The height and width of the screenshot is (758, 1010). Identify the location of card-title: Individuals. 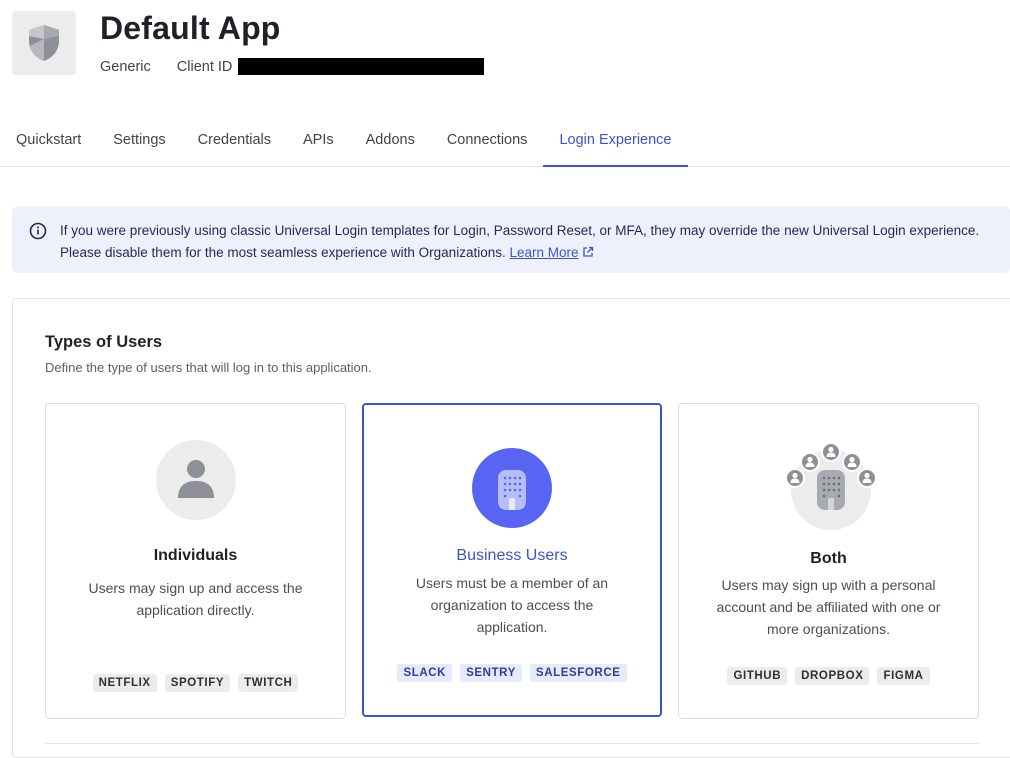
(195, 555).